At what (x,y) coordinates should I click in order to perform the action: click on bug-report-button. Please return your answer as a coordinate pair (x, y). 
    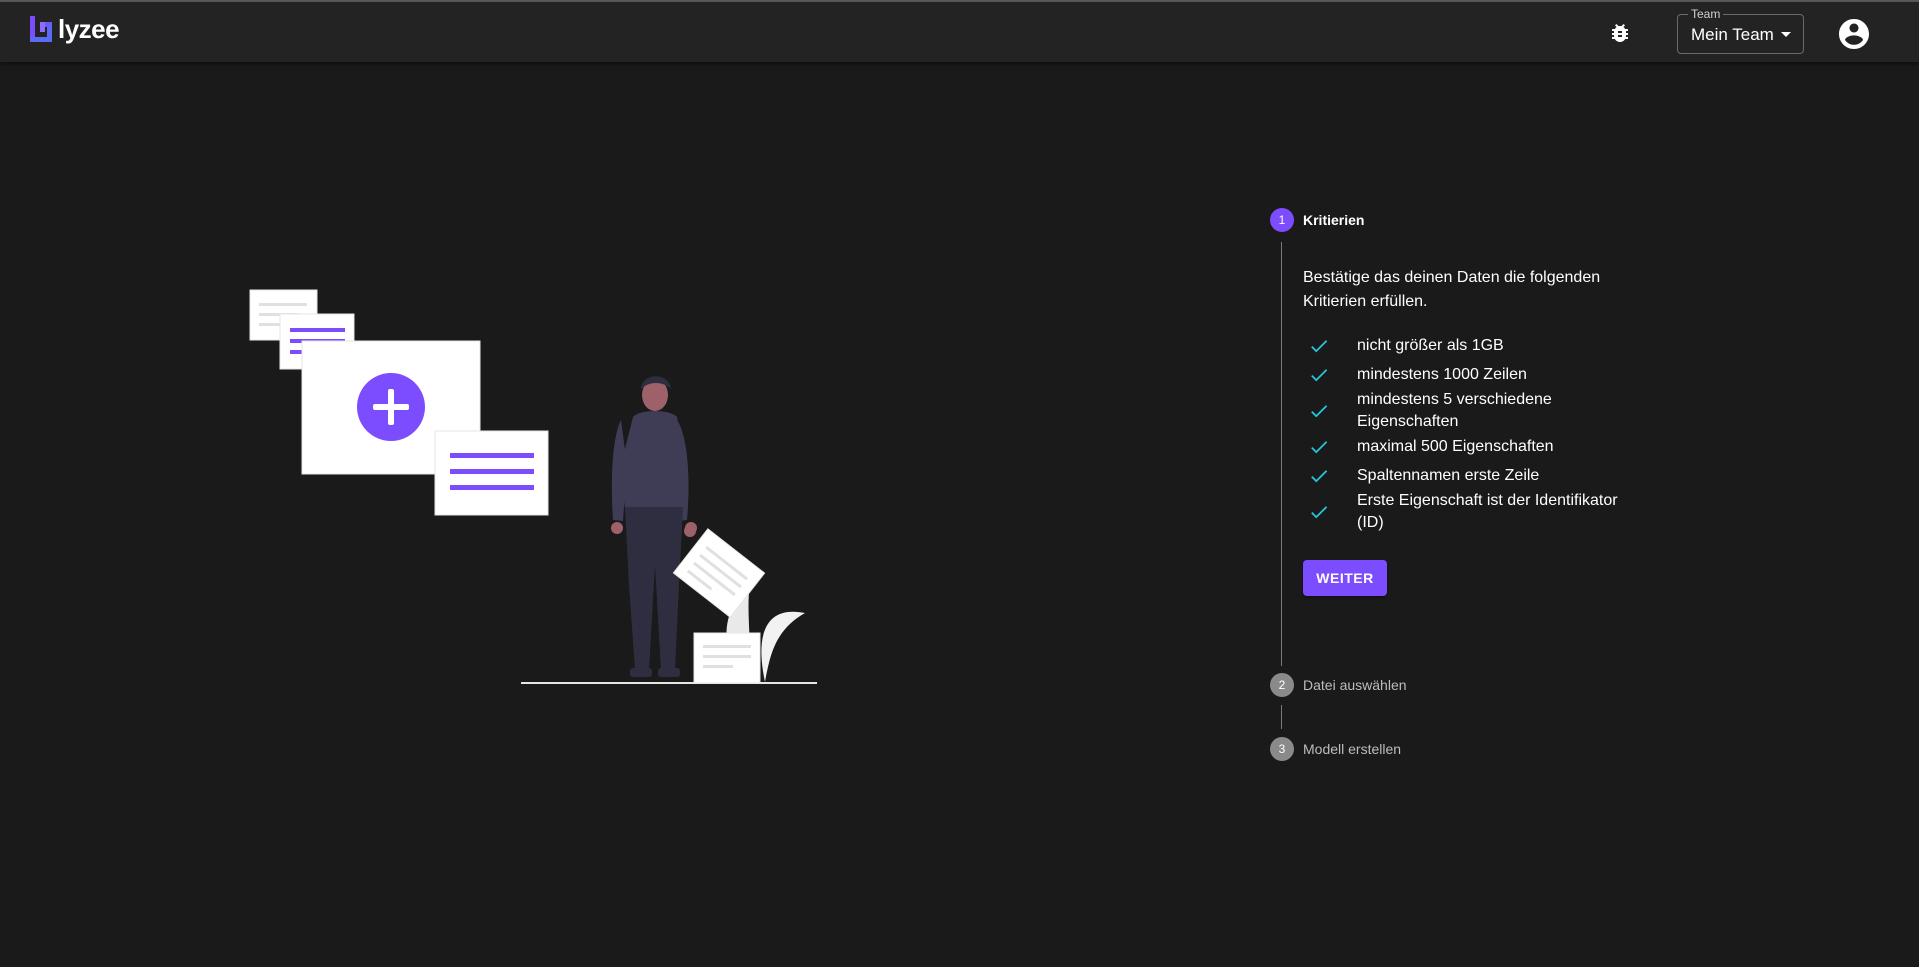
    Looking at the image, I should click on (1620, 33).